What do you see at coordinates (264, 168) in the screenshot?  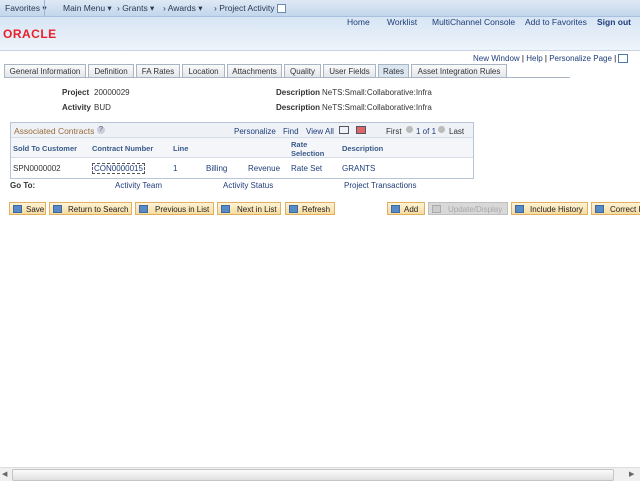 I see `revenue-link: Revenue` at bounding box center [264, 168].